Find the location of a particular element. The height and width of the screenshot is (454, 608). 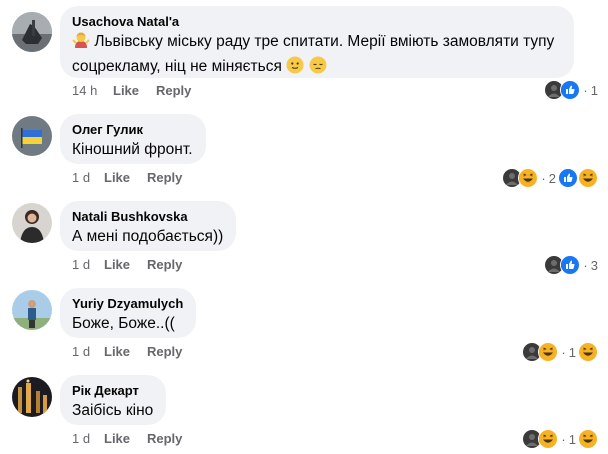

reactions-summary: · 2 is located at coordinates (550, 178).